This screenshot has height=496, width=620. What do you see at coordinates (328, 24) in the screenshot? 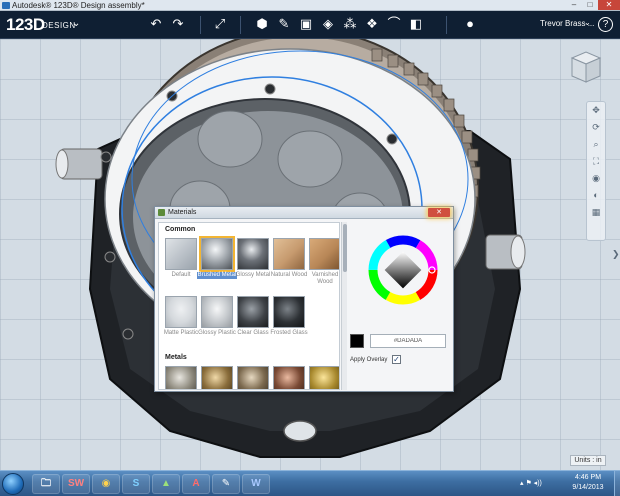
I see `modify-icon: ◈` at bounding box center [328, 24].